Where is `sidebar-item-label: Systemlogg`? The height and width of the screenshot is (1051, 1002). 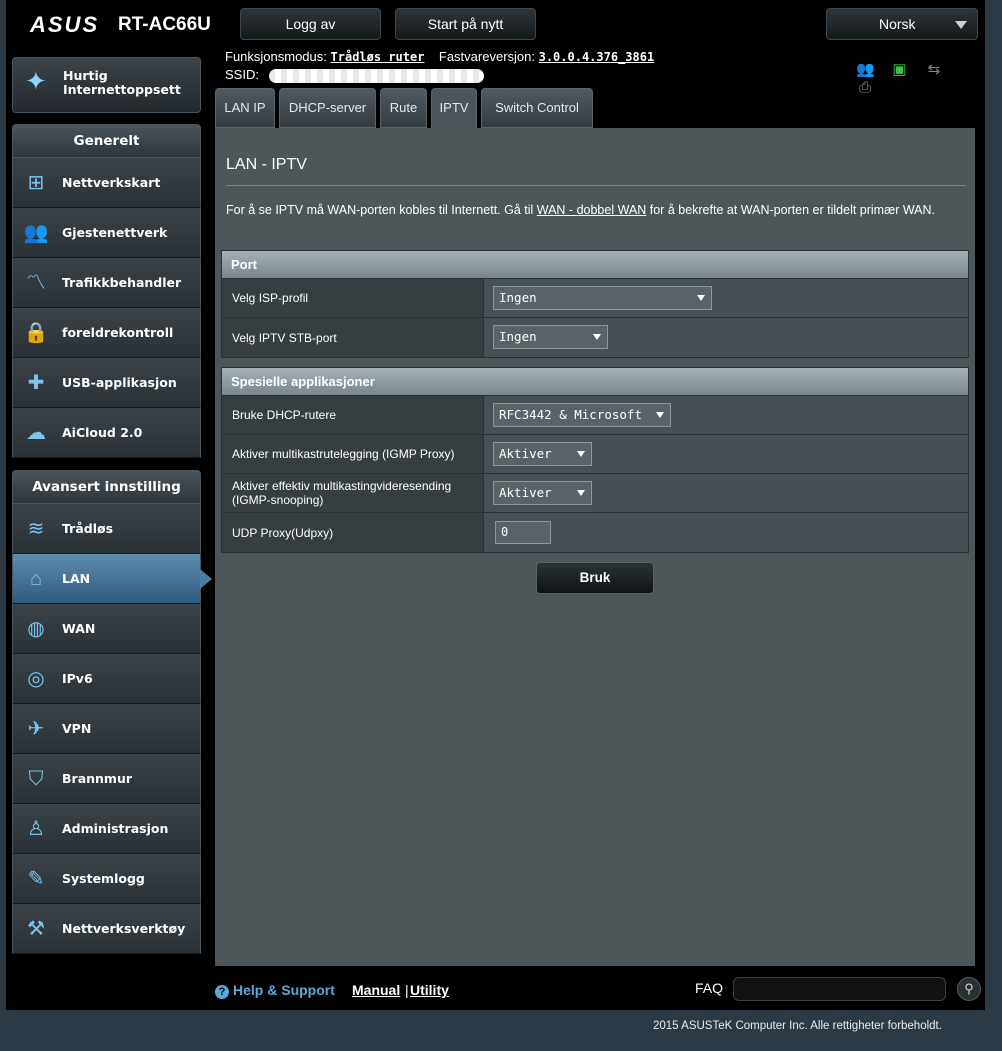
sidebar-item-label: Systemlogg is located at coordinates (103, 878).